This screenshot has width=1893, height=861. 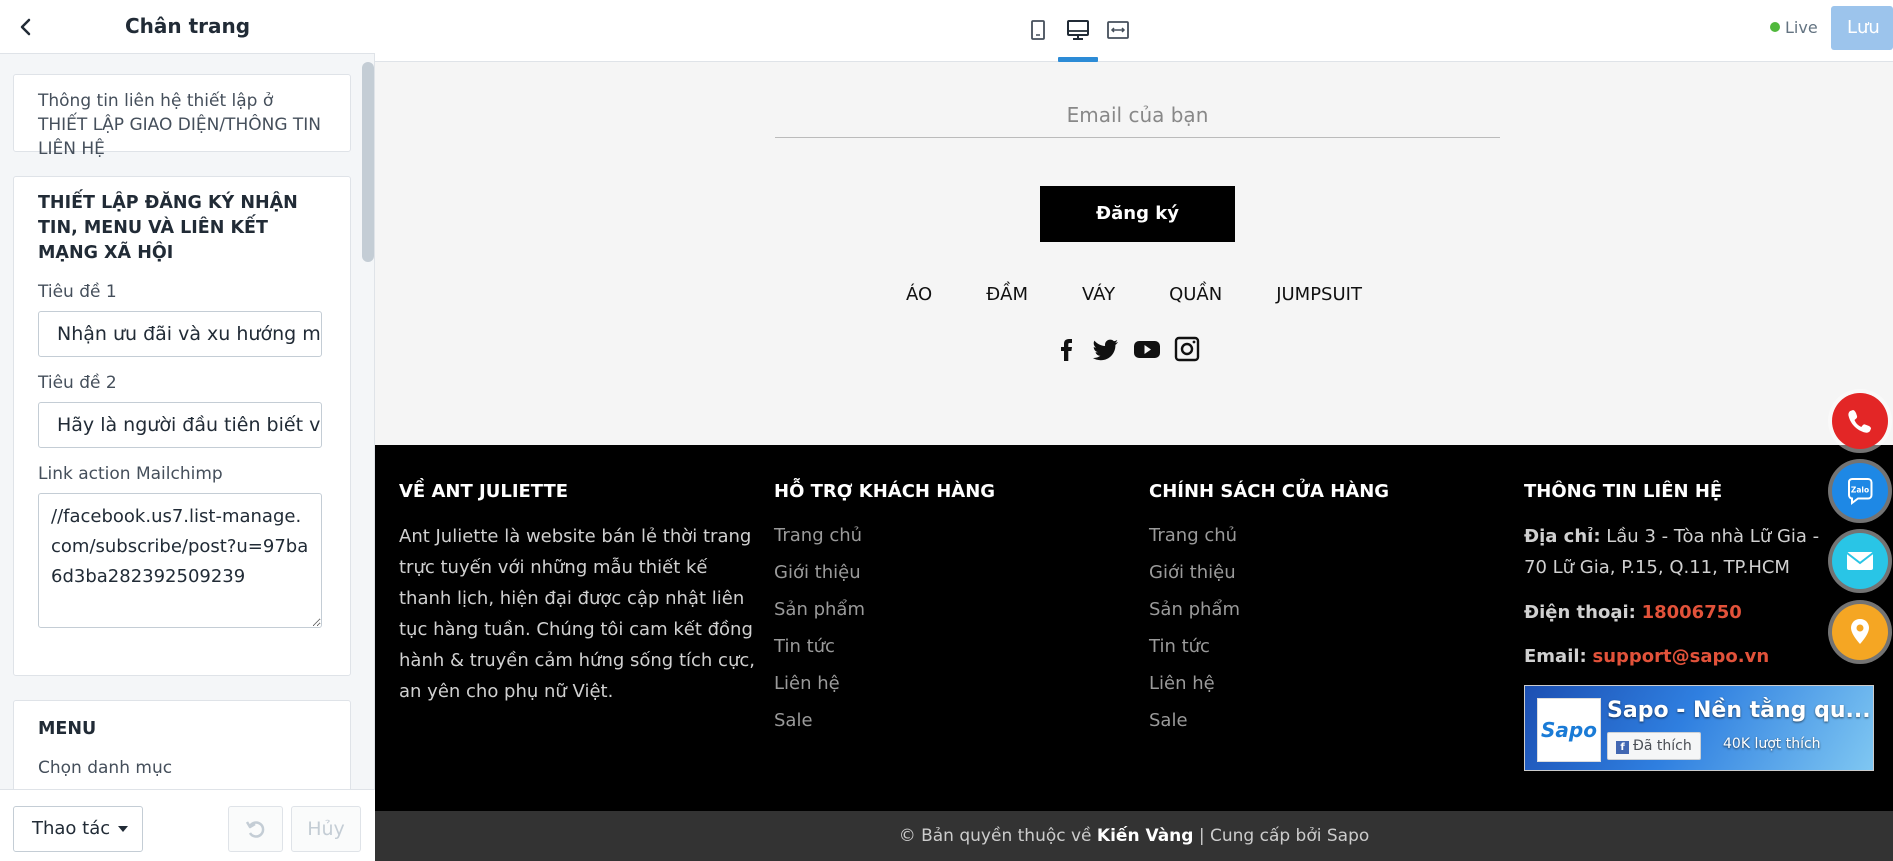 What do you see at coordinates (67, 729) in the screenshot?
I see `menu-heading: MENU` at bounding box center [67, 729].